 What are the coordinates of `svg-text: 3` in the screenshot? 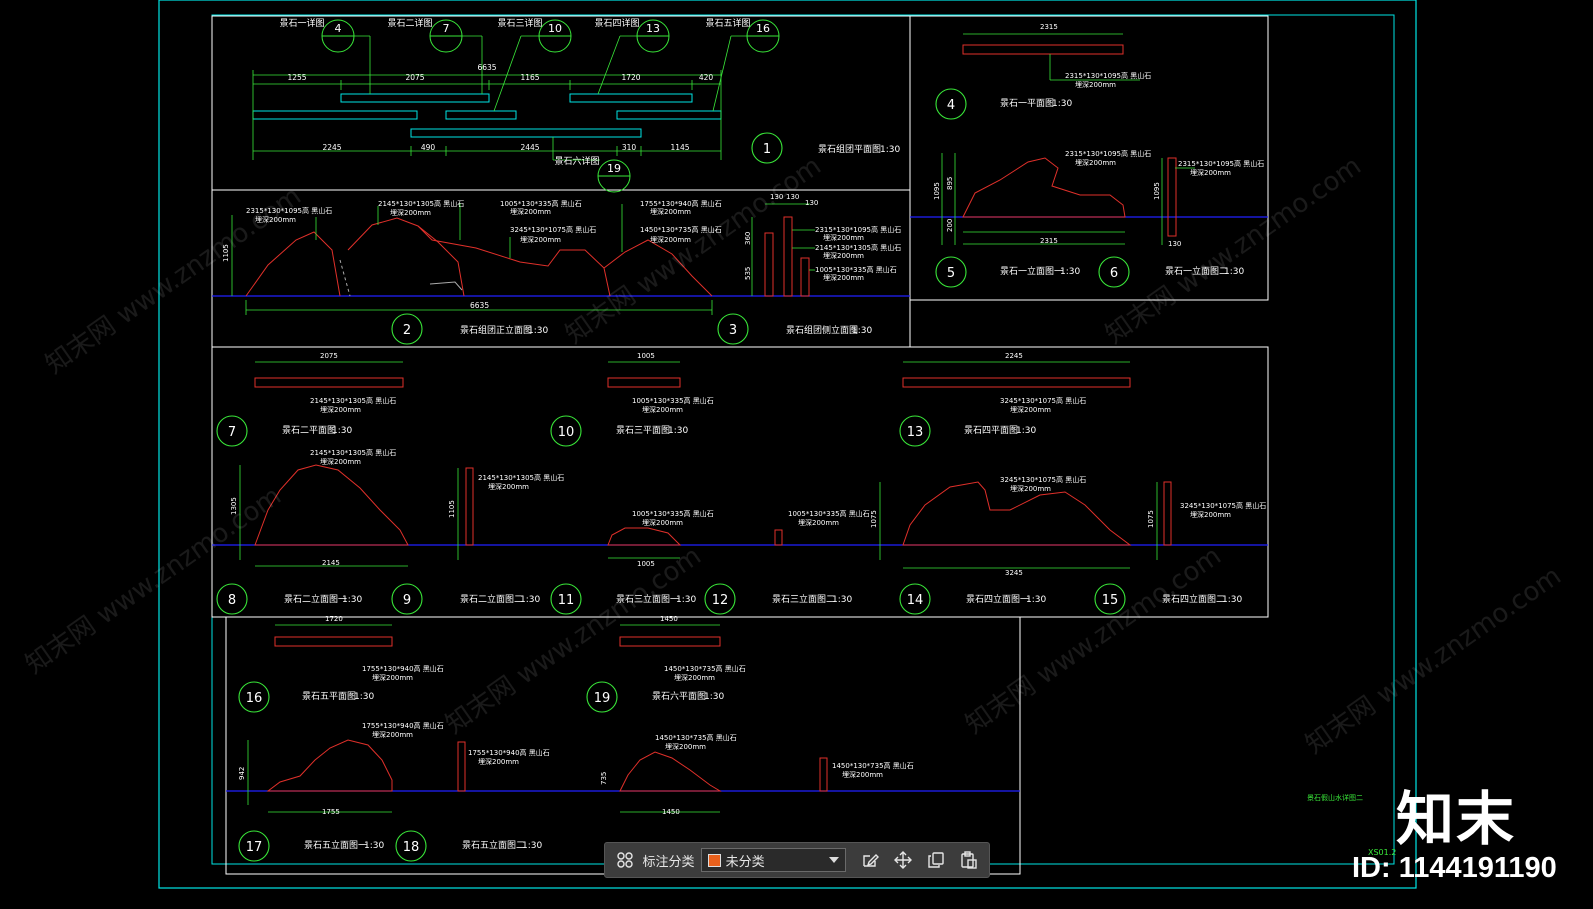 It's located at (733, 330).